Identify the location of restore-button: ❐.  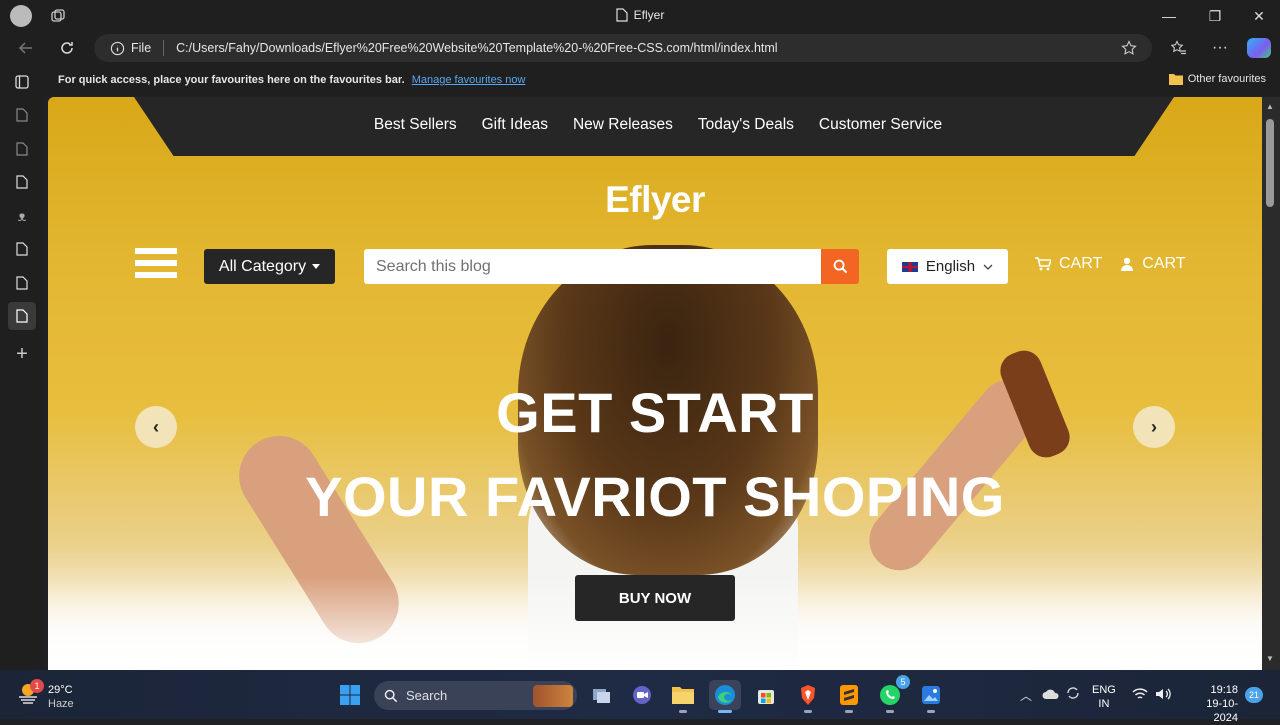
(1215, 16).